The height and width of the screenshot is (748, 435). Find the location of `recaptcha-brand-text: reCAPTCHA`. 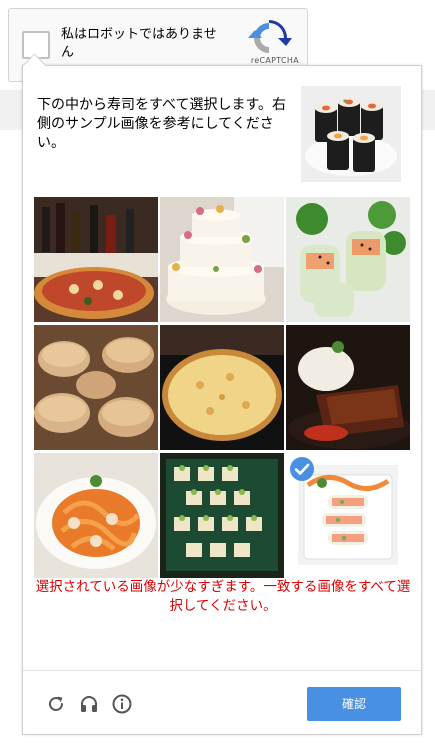

recaptcha-brand-text: reCAPTCHA is located at coordinates (274, 60).